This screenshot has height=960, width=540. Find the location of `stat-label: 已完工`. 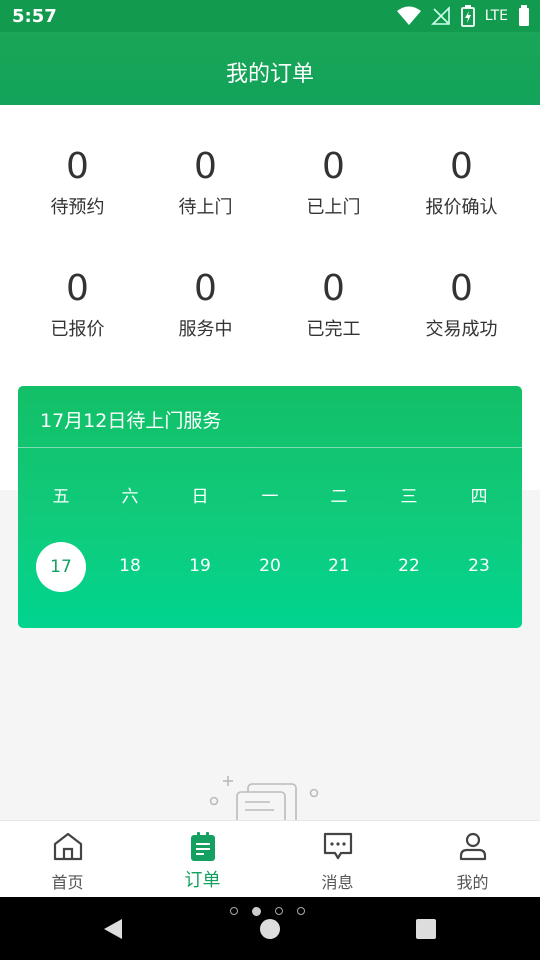

stat-label: 已完工 is located at coordinates (333, 329).